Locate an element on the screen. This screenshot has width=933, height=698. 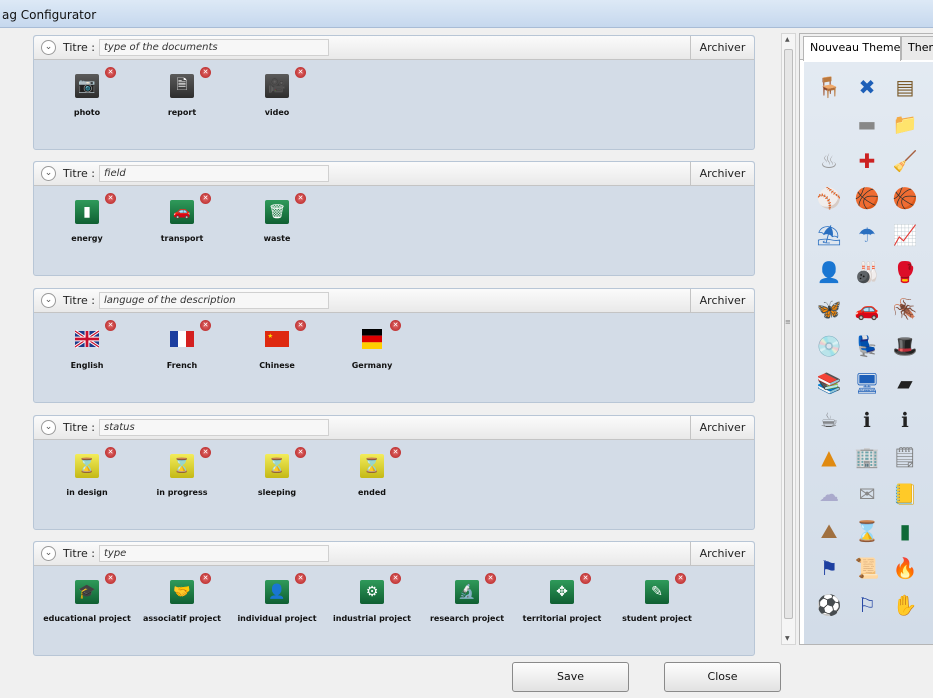
car-icon: 🚗 is located at coordinates (867, 309).